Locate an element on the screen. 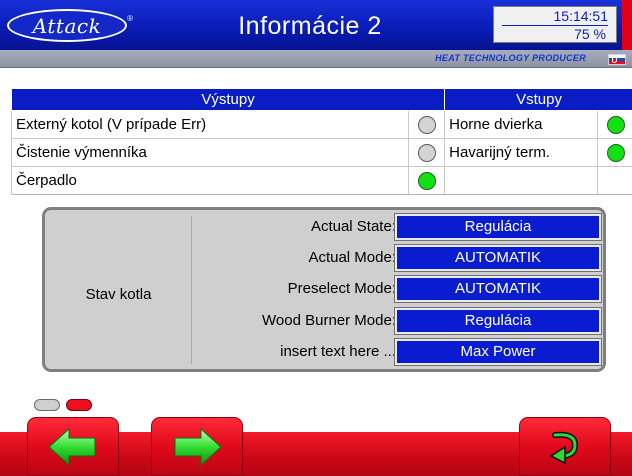  output-label: Čerpadlo is located at coordinates (210, 180).